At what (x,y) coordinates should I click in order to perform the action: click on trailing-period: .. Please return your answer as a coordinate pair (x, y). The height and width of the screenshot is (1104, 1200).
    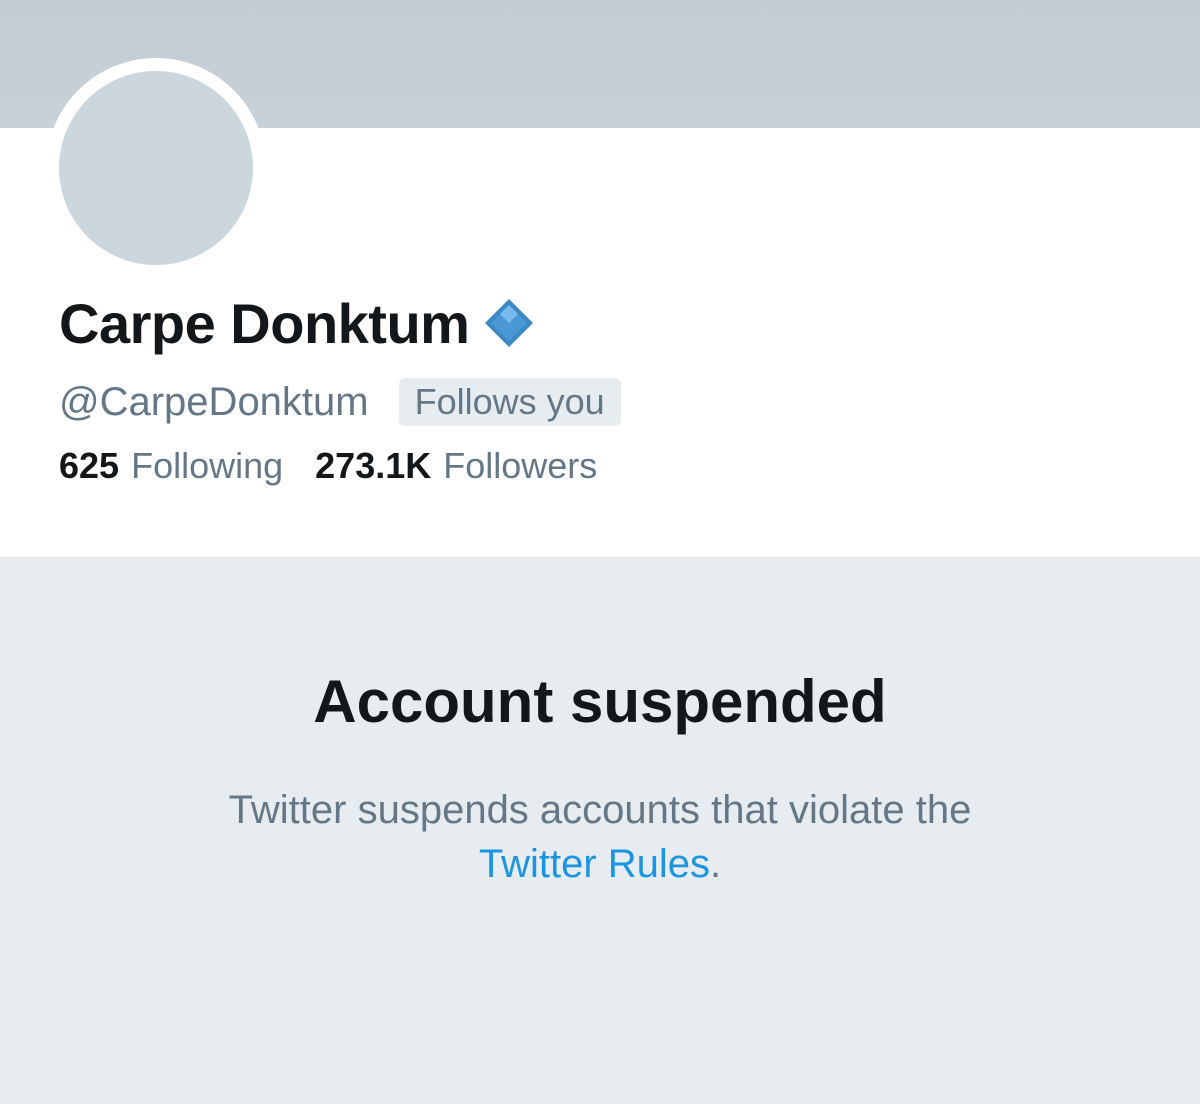
    Looking at the image, I should click on (716, 864).